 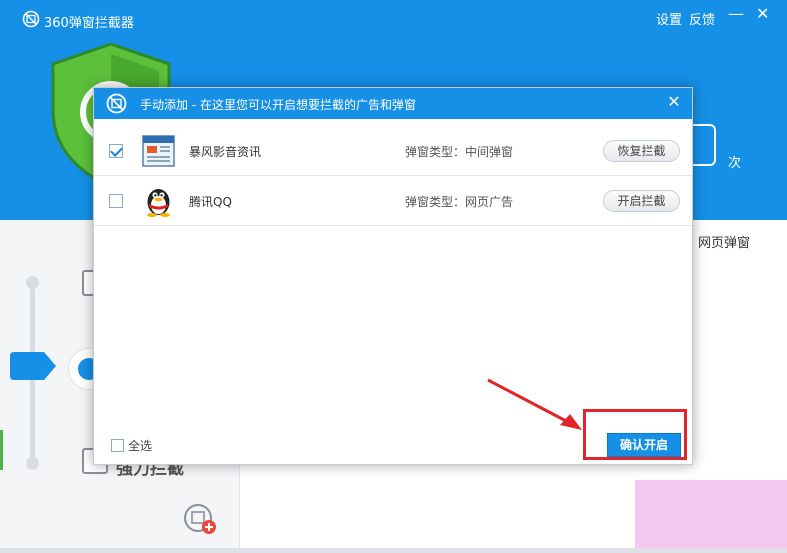 I want to click on settings-link: 设置, so click(x=669, y=18).